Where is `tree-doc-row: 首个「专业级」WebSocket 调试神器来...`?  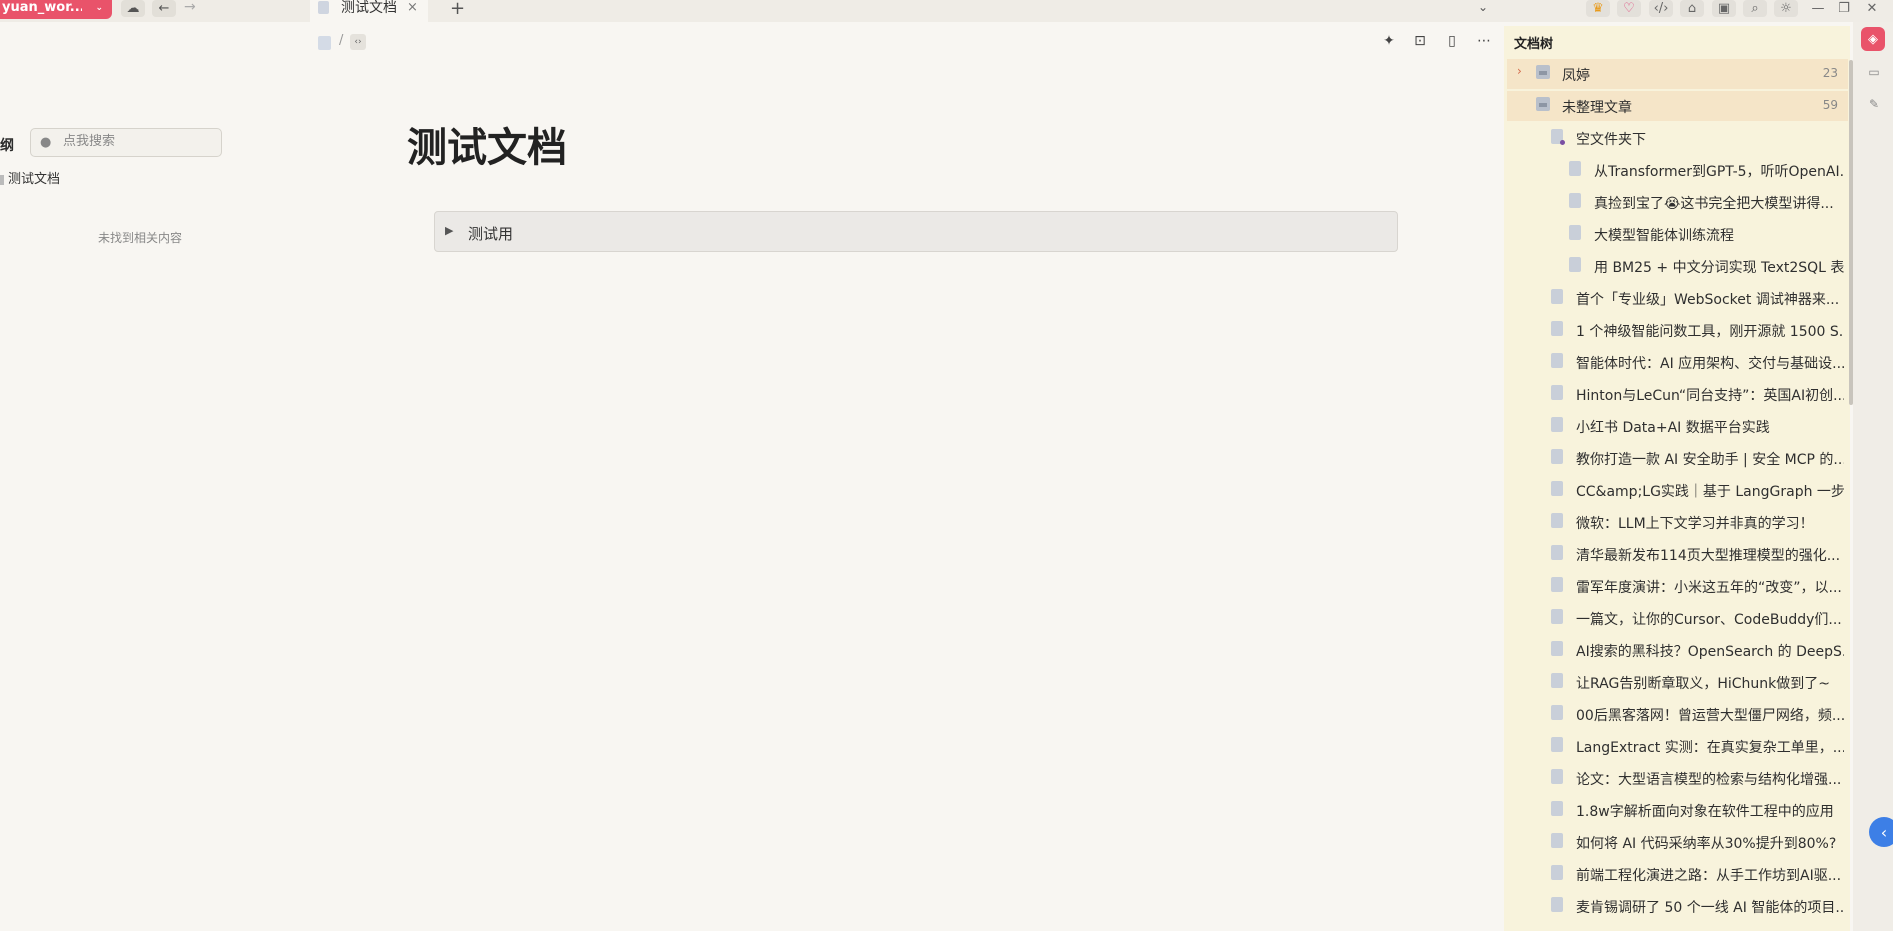
tree-doc-row: 首个「专业级」WebSocket 调试神器来... is located at coordinates (1677, 298).